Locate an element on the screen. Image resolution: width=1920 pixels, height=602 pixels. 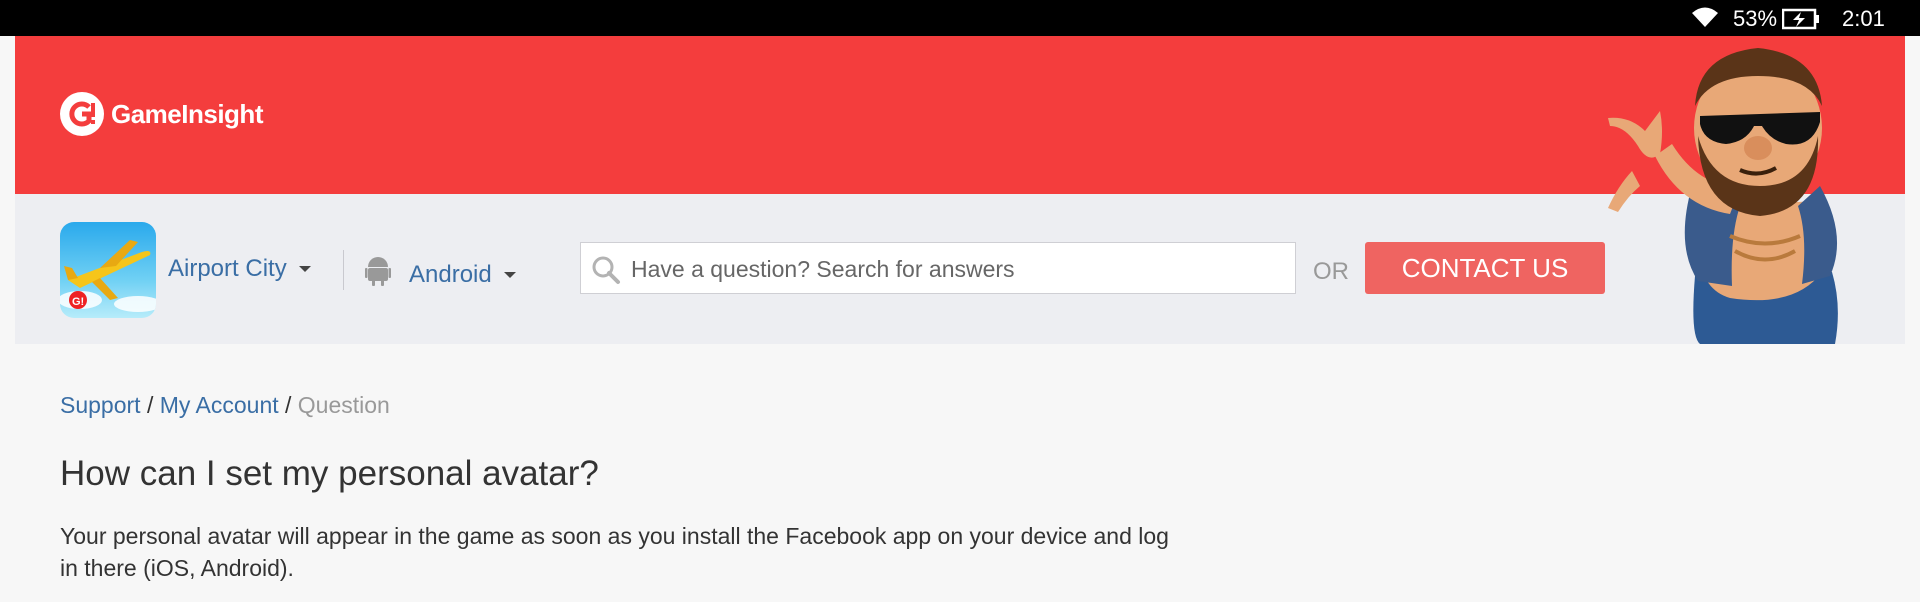
search-box is located at coordinates (938, 268).